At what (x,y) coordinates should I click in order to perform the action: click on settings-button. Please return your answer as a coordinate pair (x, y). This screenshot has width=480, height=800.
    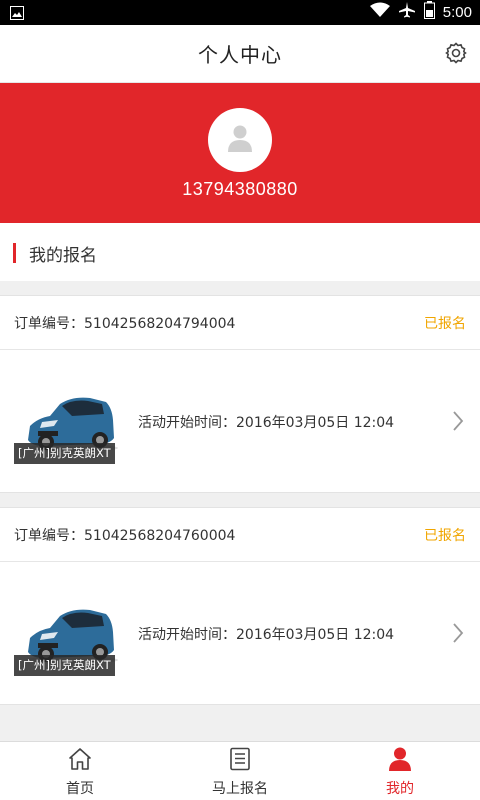
    Looking at the image, I should click on (456, 53).